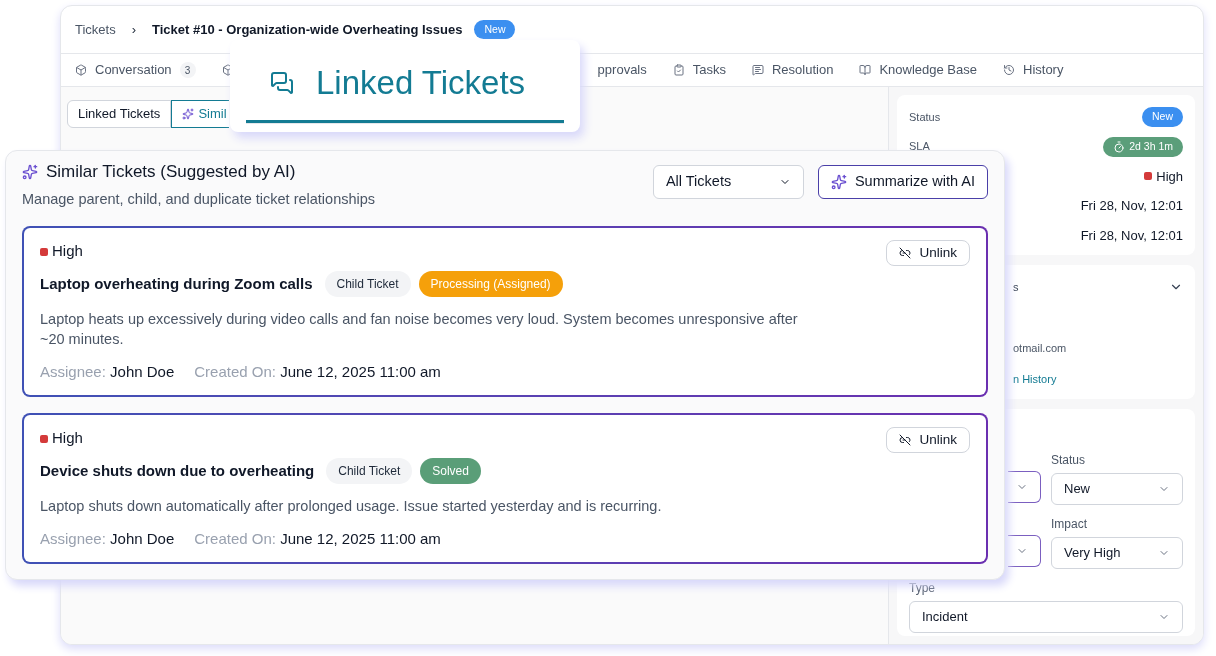 The image size is (1216, 656). I want to click on section-heading: s, so click(1016, 287).